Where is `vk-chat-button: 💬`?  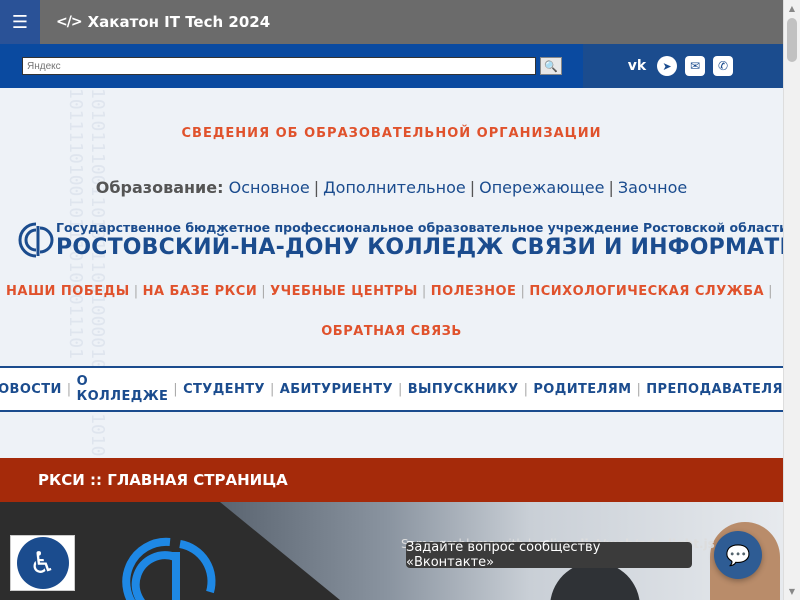
vk-chat-button: 💬 is located at coordinates (738, 555).